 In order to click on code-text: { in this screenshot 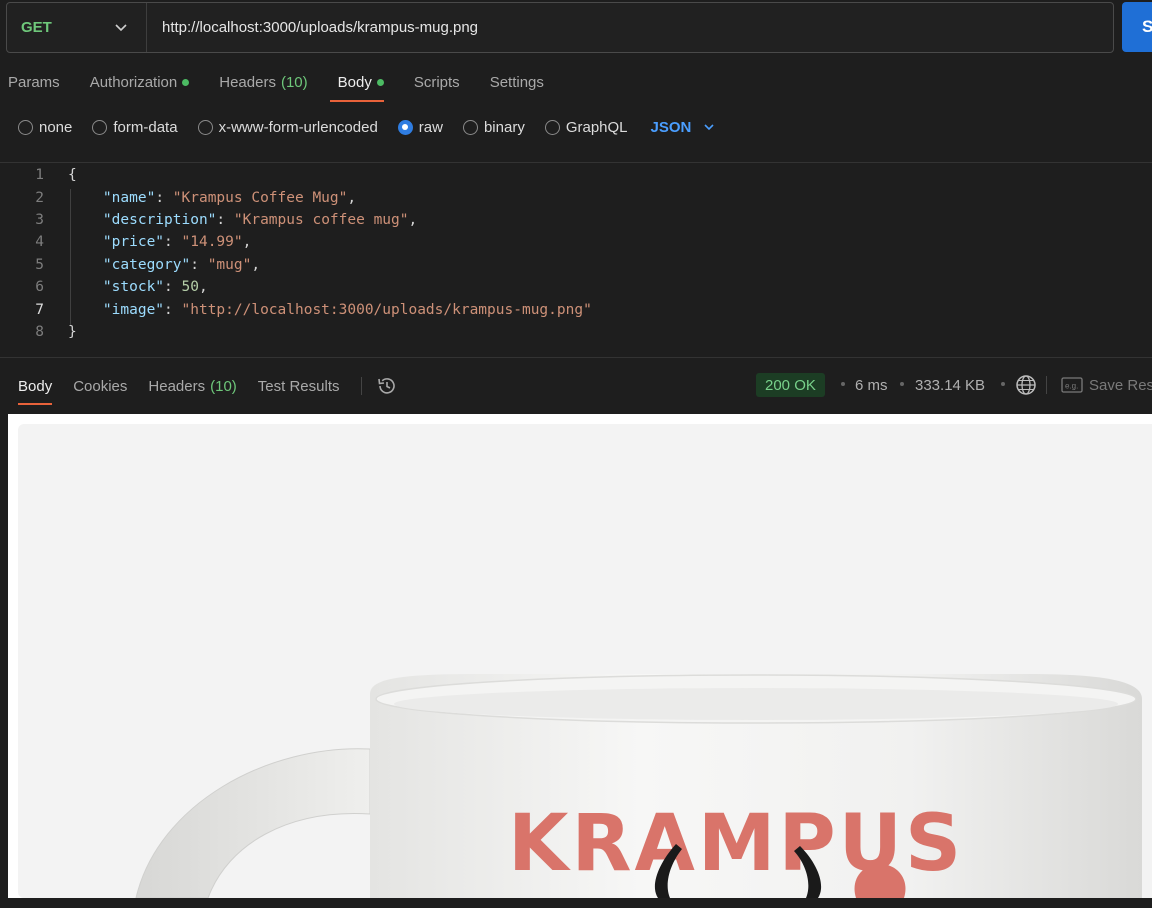, I will do `click(72, 175)`.